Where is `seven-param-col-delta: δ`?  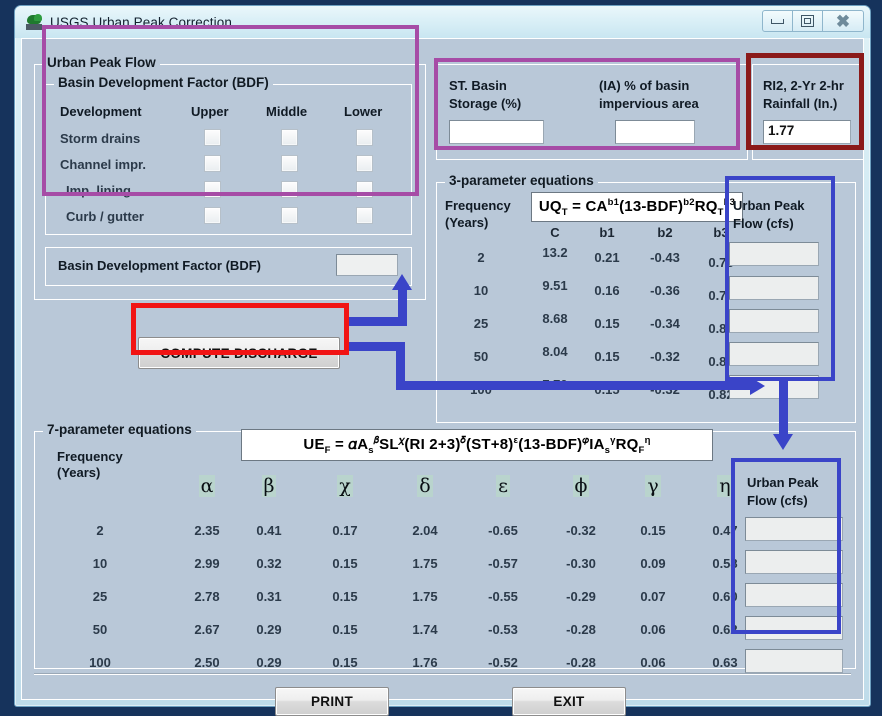 seven-param-col-delta: δ is located at coordinates (425, 486).